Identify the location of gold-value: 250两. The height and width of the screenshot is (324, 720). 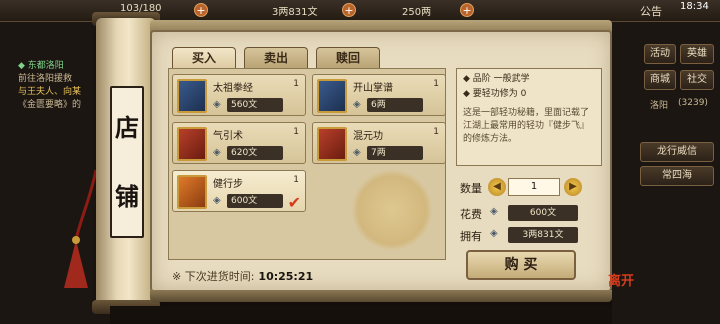
(417, 12).